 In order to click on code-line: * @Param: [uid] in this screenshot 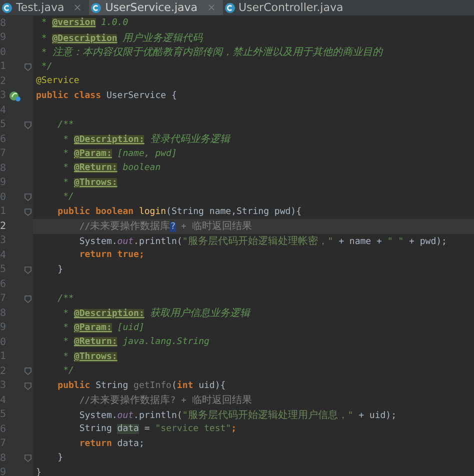, I will do `click(103, 327)`.